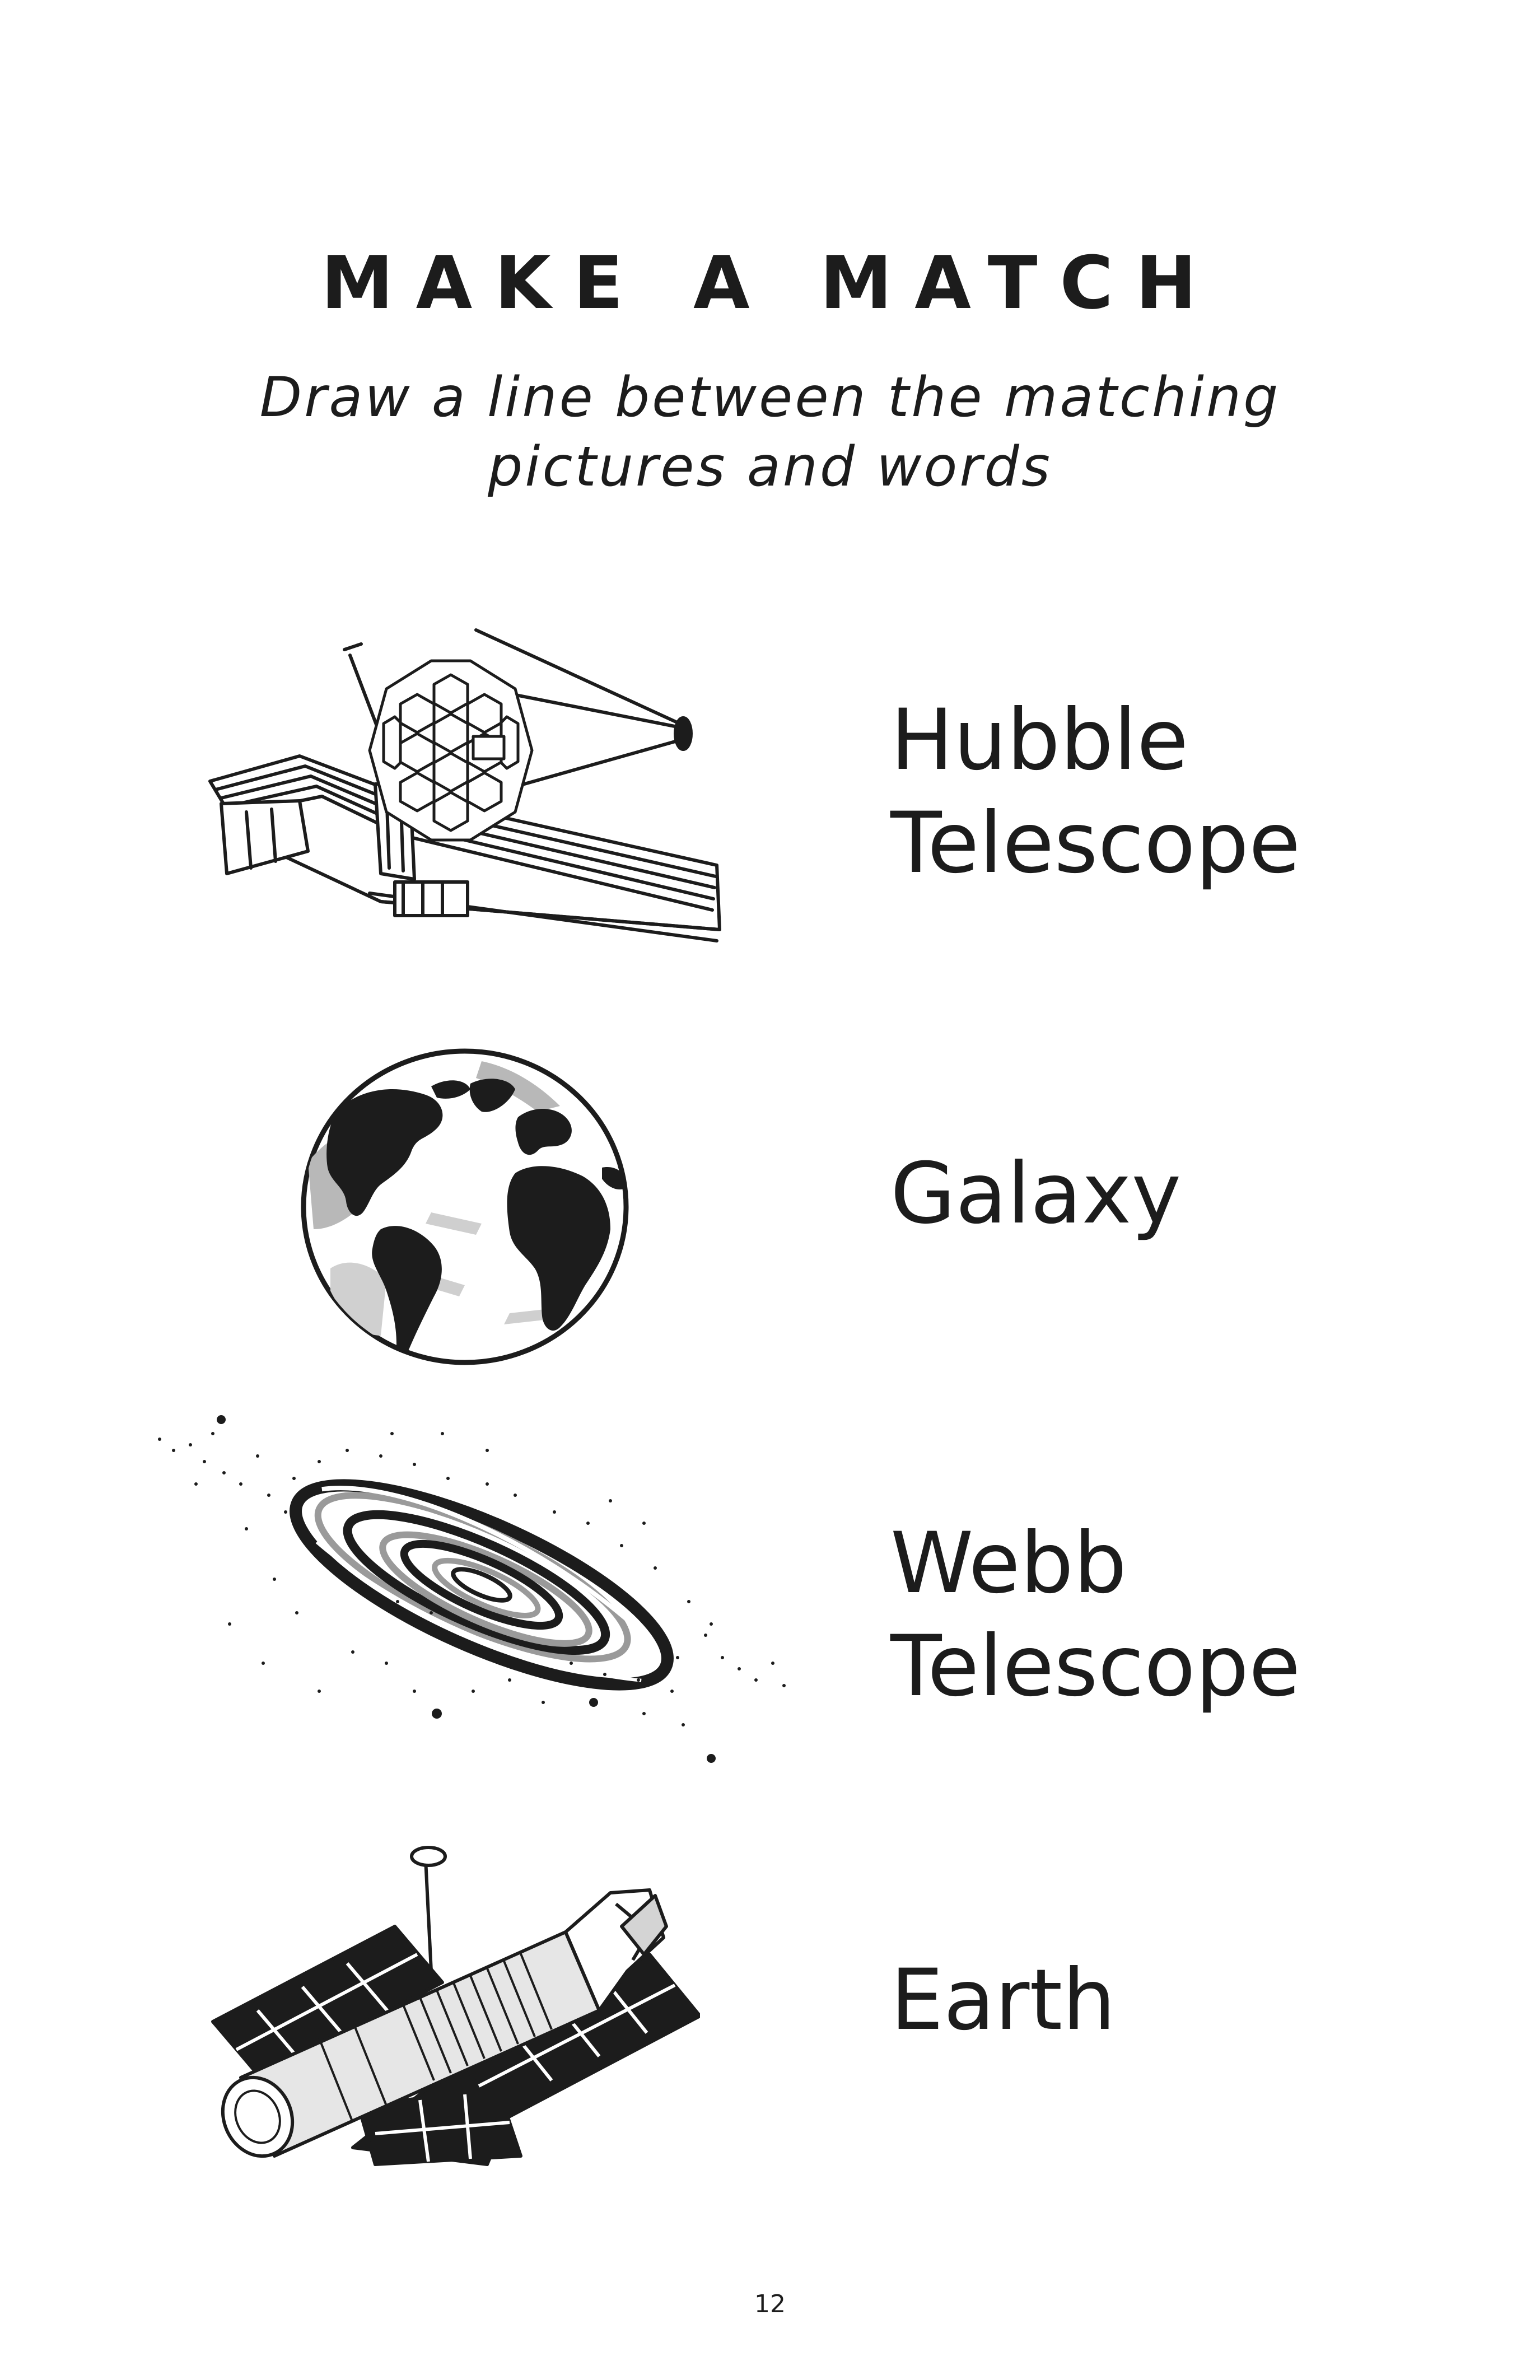 This screenshot has height=2380, width=1540. I want to click on word-webb-telescope: Webb Telescope, so click(1095, 1615).